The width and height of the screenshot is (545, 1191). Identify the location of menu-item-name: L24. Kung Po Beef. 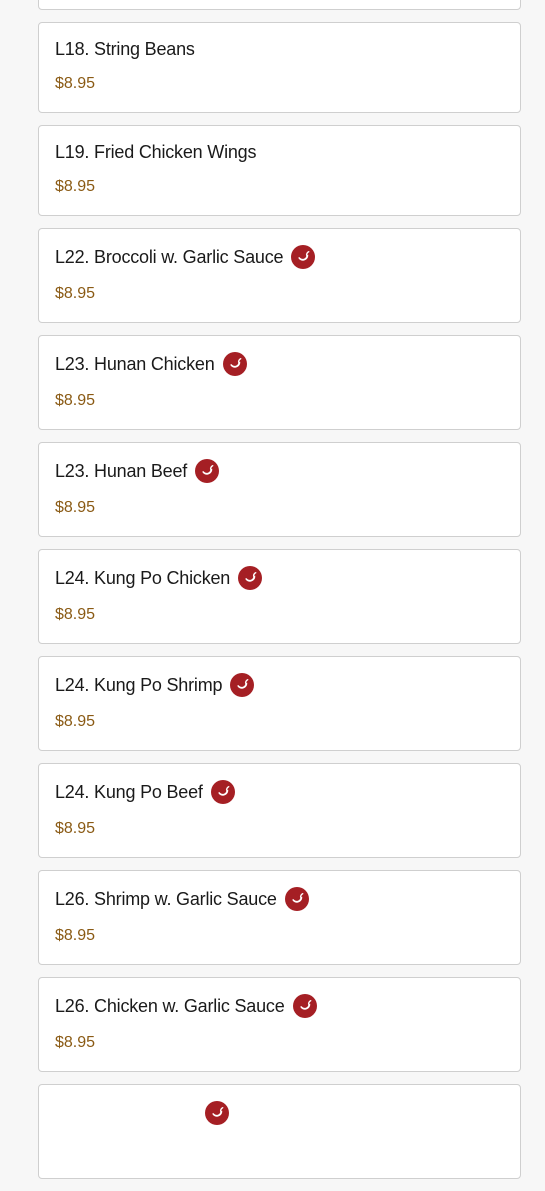
(129, 791).